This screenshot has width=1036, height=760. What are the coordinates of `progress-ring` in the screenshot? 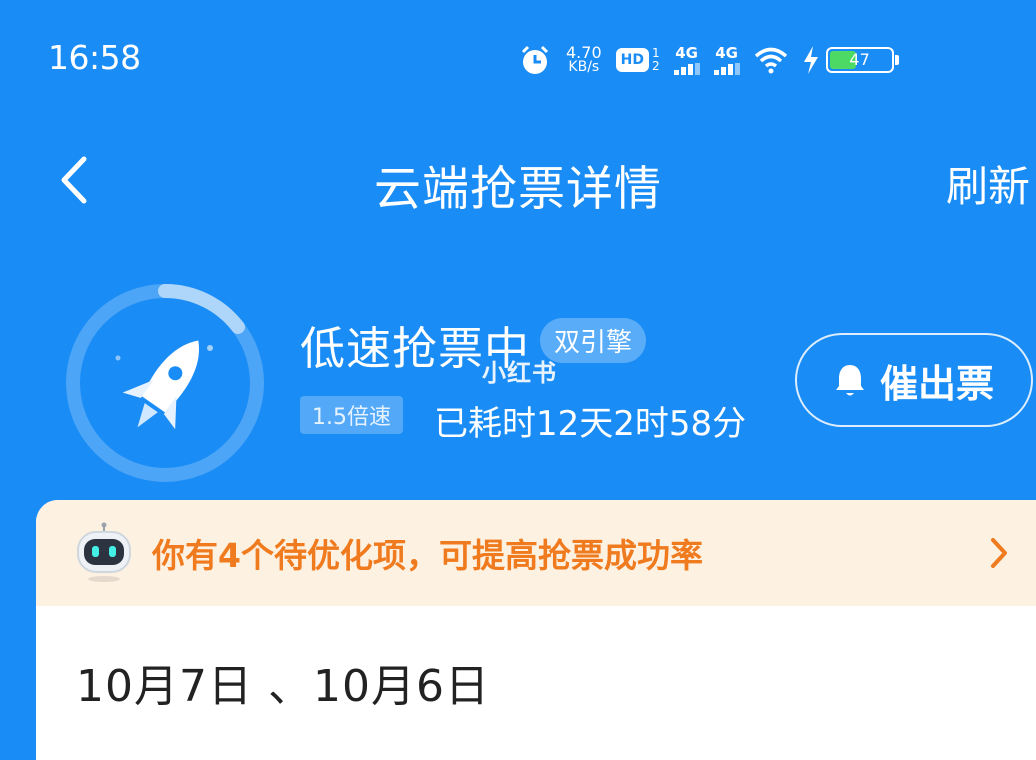 It's located at (165, 383).